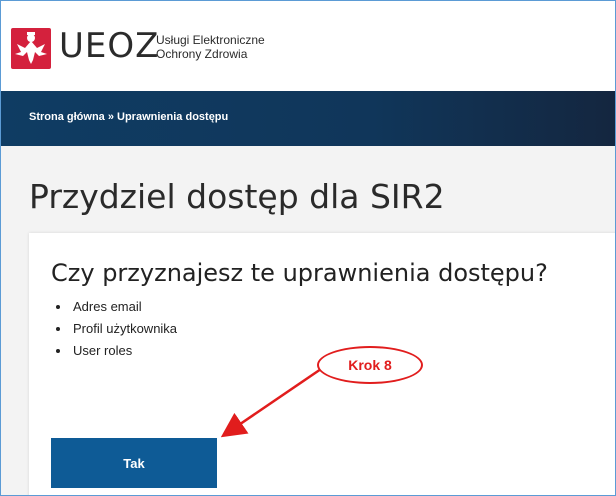 The width and height of the screenshot is (616, 496). I want to click on accept-button: Tak, so click(134, 463).